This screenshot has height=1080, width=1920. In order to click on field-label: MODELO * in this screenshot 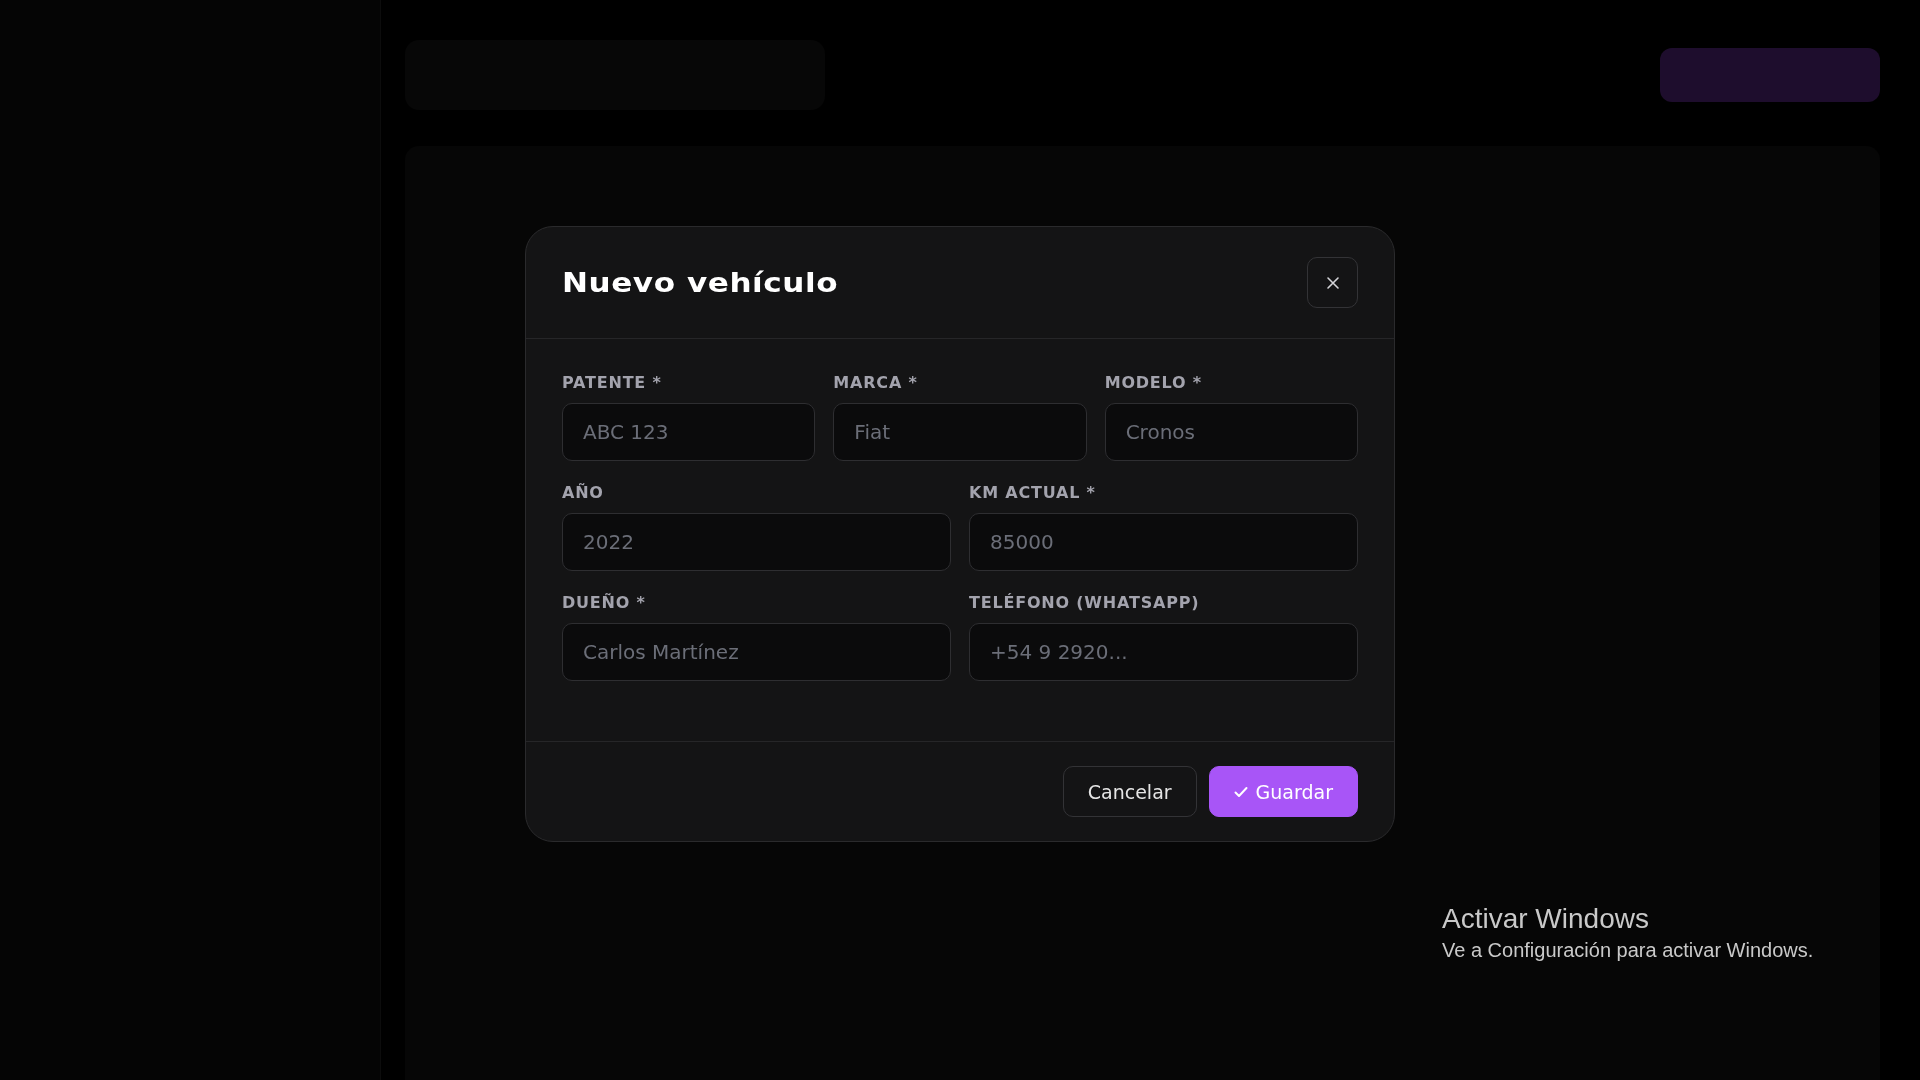, I will do `click(1153, 382)`.